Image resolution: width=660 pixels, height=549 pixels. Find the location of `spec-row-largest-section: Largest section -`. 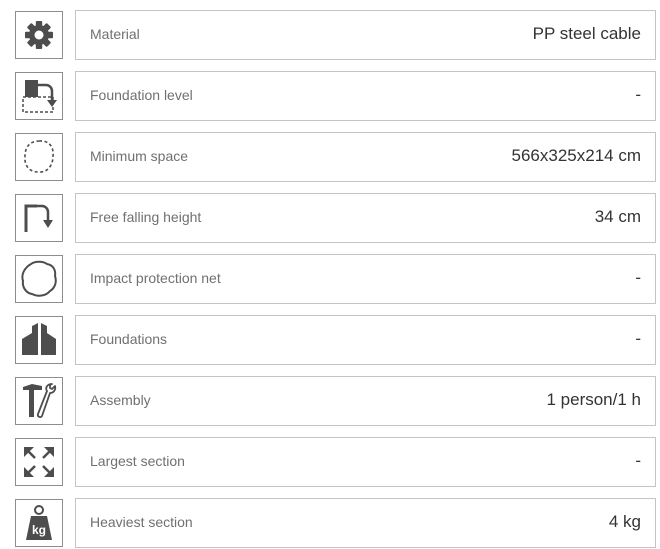

spec-row-largest-section: Largest section - is located at coordinates (330, 462).